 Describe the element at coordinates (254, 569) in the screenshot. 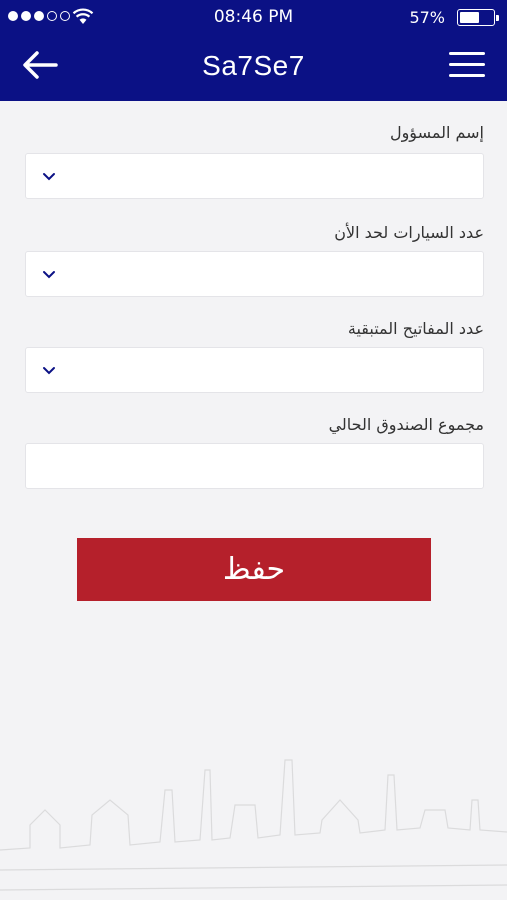

I see `save-button: حفظ` at that location.